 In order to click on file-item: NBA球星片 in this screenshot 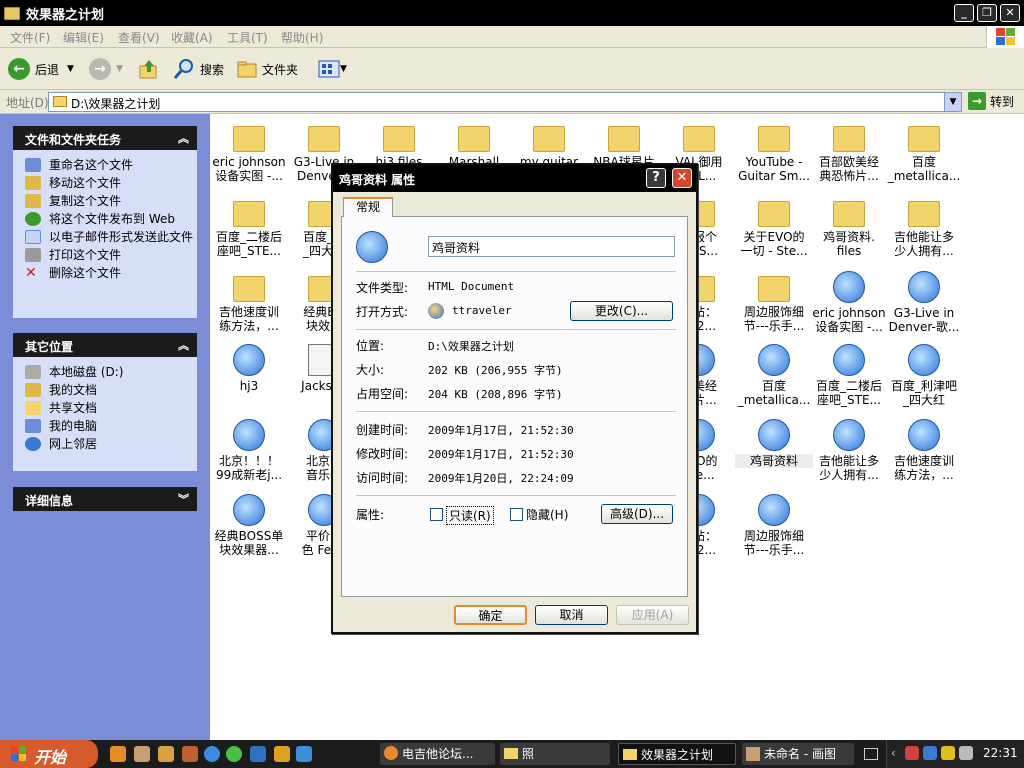, I will do `click(624, 145)`.